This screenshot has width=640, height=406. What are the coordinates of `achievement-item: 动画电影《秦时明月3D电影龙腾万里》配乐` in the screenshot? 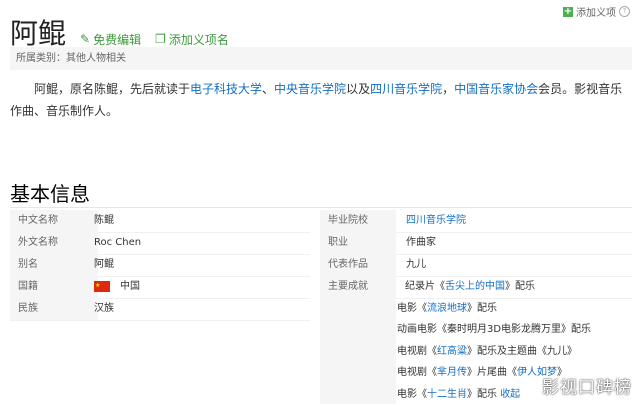 It's located at (494, 330).